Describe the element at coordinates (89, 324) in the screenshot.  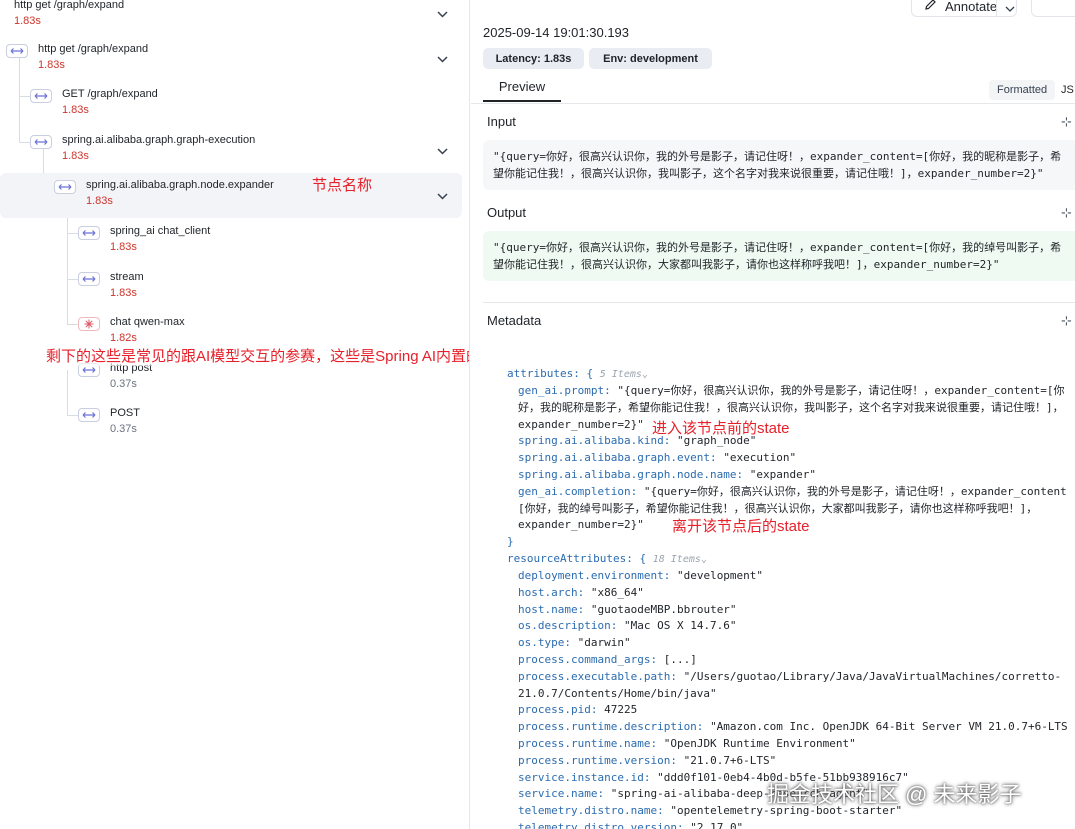
I see `generation-sparkle-icon` at that location.